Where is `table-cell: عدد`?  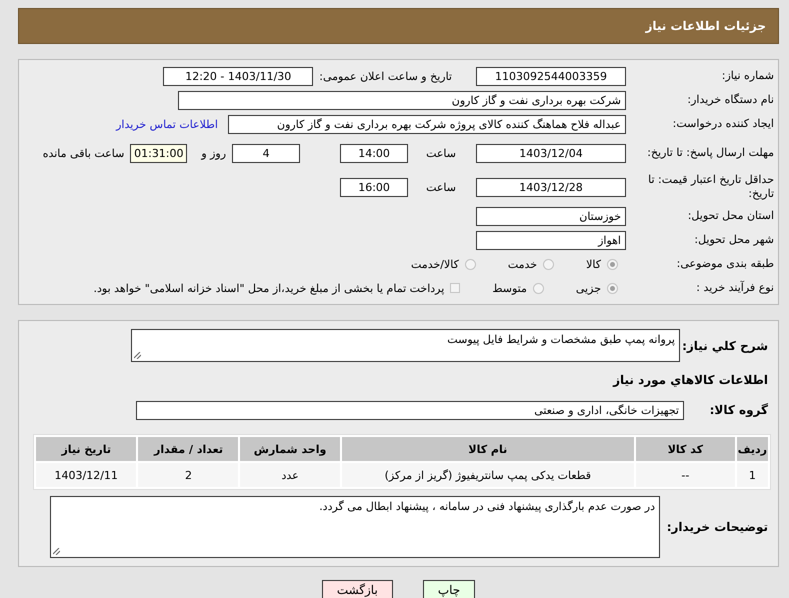 table-cell: عدد is located at coordinates (290, 475).